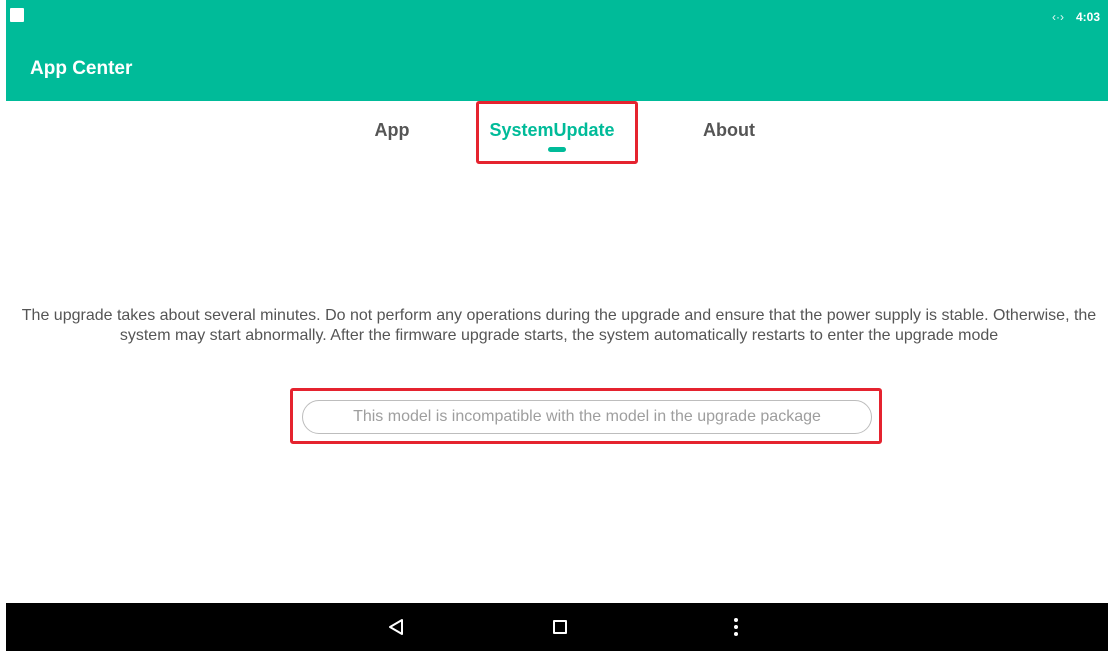 The height and width of the screenshot is (651, 1108). I want to click on nav-home-button, so click(560, 627).